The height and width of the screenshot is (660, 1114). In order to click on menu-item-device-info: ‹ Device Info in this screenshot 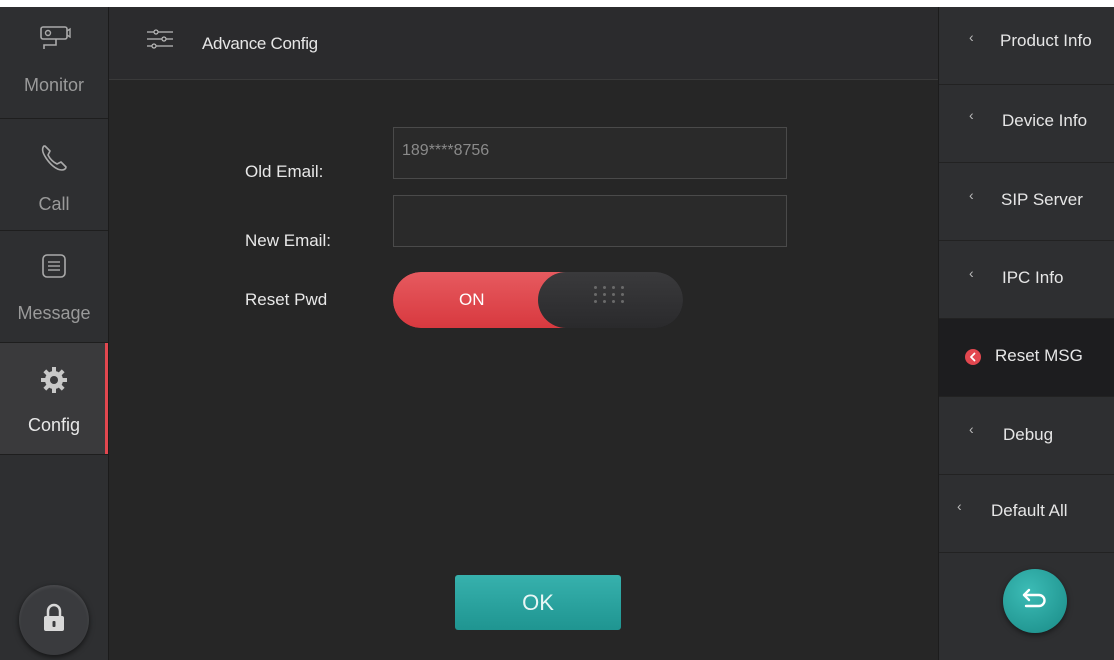, I will do `click(1026, 124)`.